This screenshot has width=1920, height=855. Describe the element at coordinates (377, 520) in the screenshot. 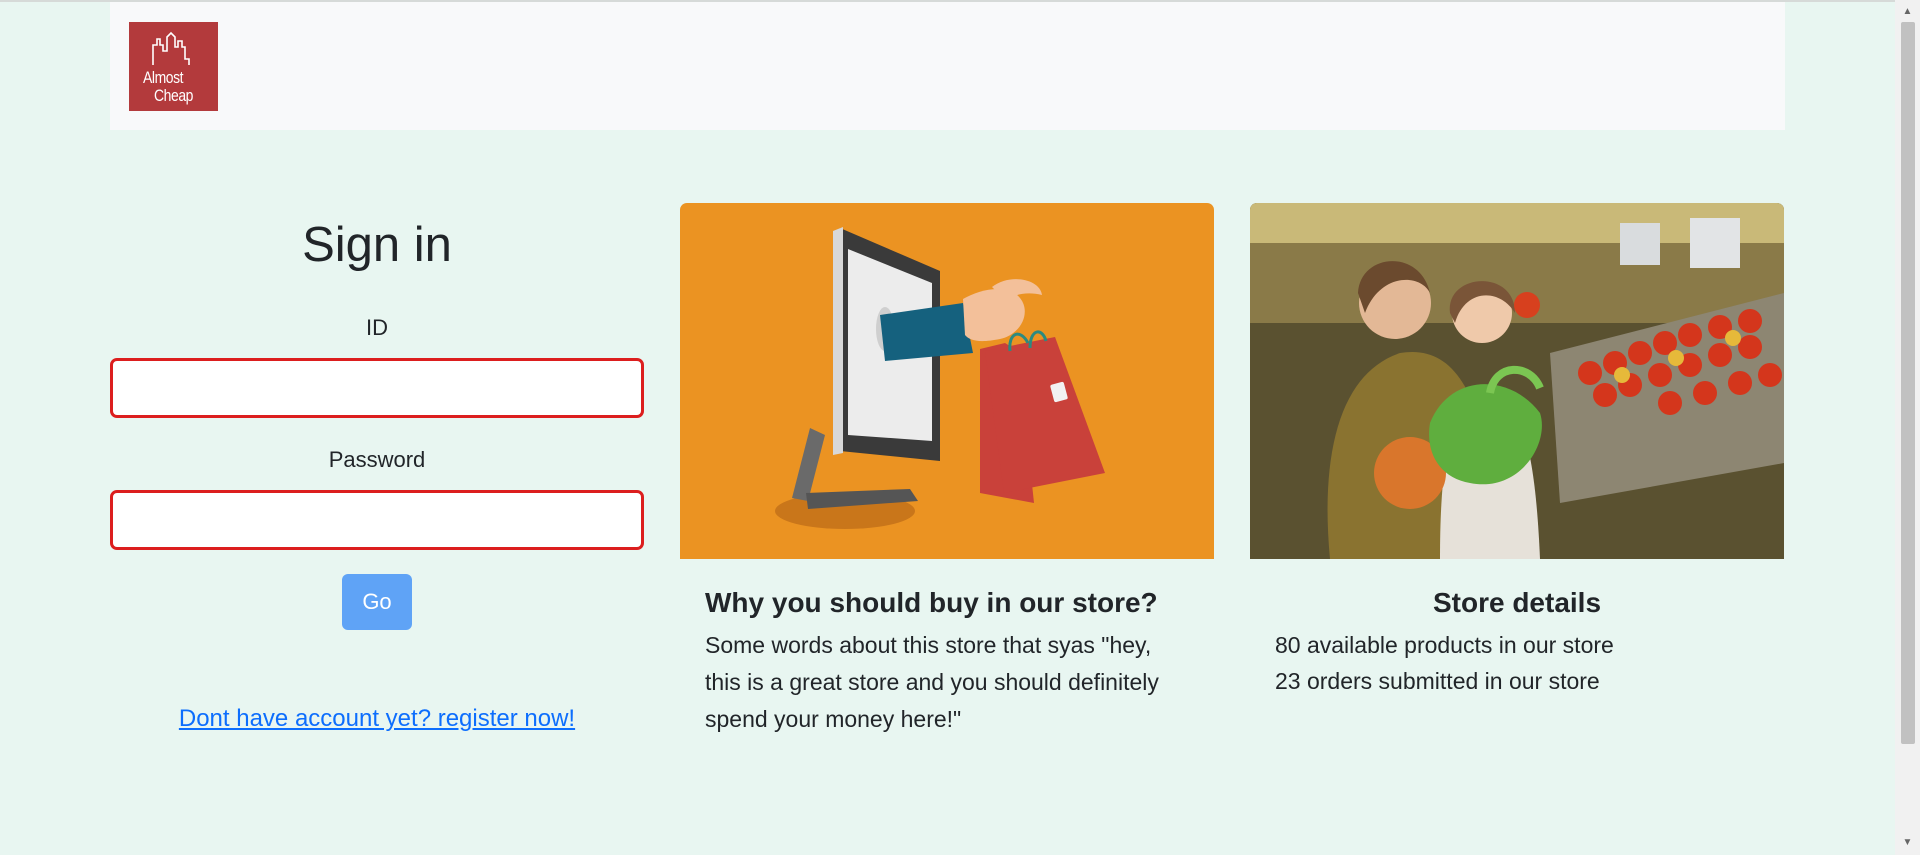

I see `password-input` at that location.